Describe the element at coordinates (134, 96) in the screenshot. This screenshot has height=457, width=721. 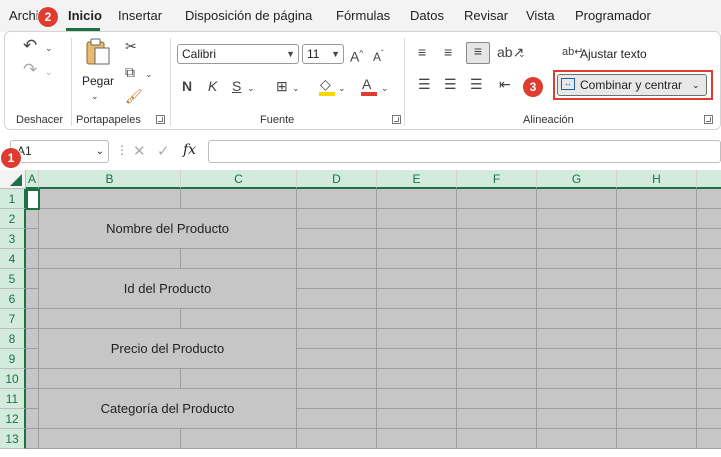
I see `format-painter-icon: 🖌` at that location.